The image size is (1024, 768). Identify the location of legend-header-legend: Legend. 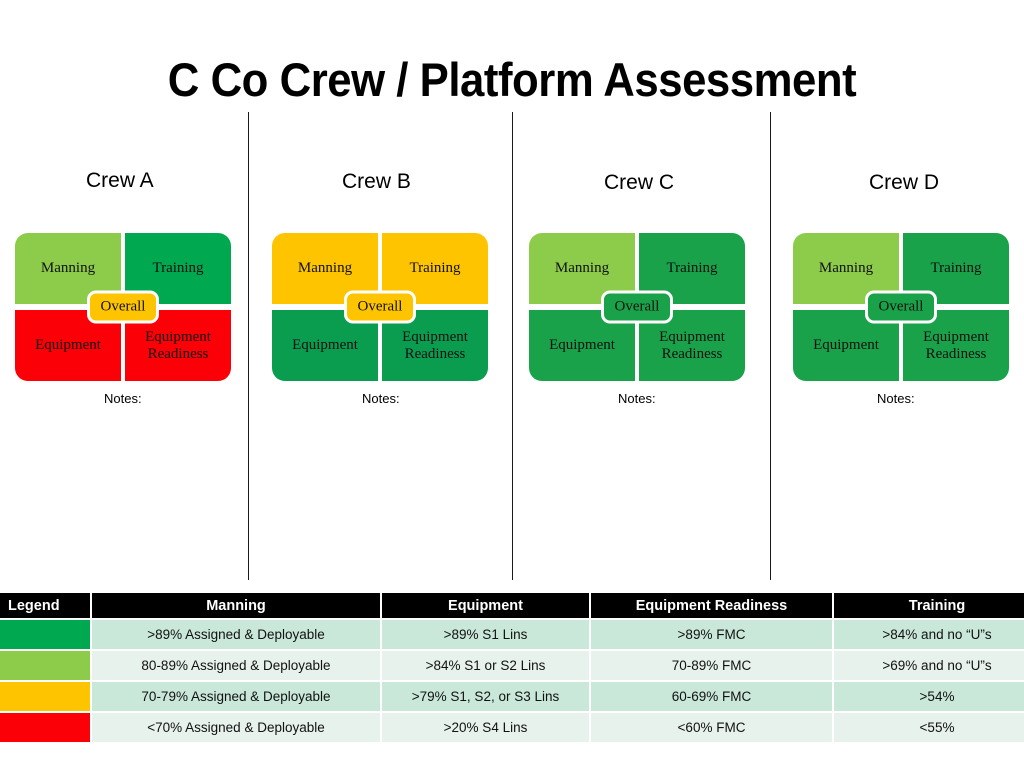
(46, 606).